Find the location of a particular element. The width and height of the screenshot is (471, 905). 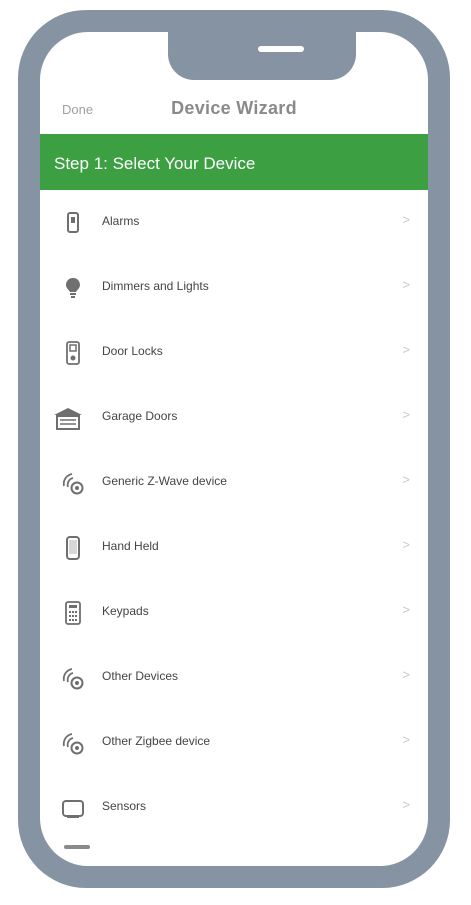

speaker-grille is located at coordinates (281, 49).